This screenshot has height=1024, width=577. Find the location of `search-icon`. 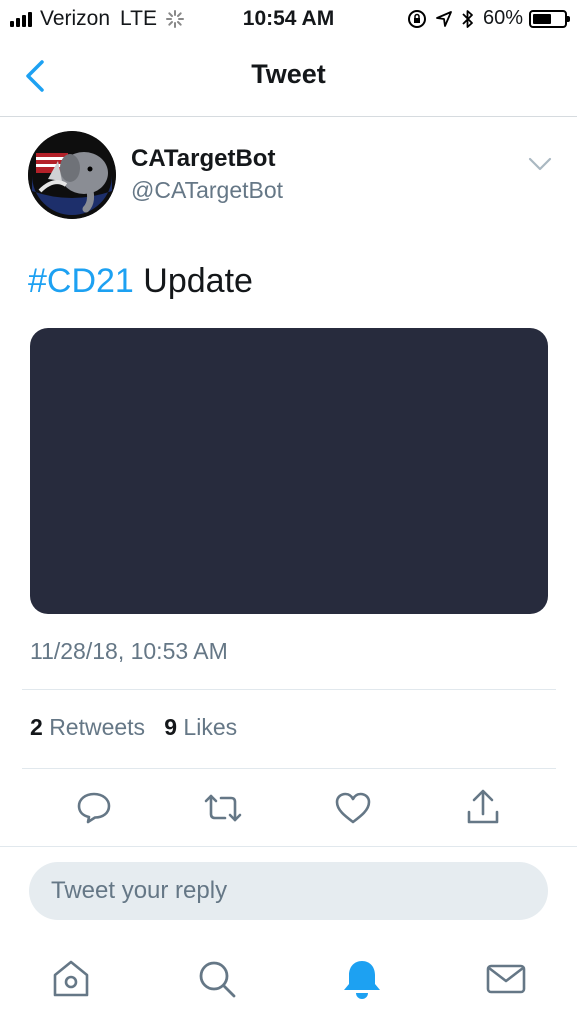

search-icon is located at coordinates (217, 979).